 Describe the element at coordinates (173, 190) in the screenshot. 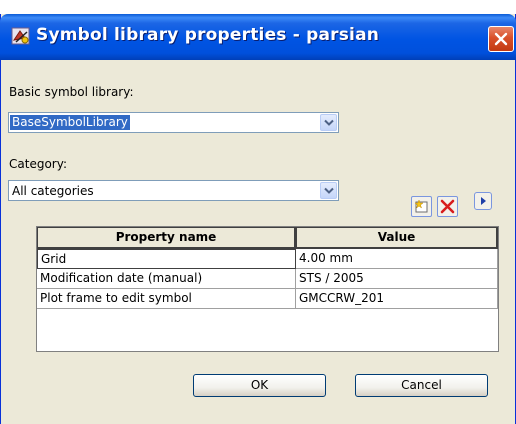

I see `category-select: All categories` at that location.